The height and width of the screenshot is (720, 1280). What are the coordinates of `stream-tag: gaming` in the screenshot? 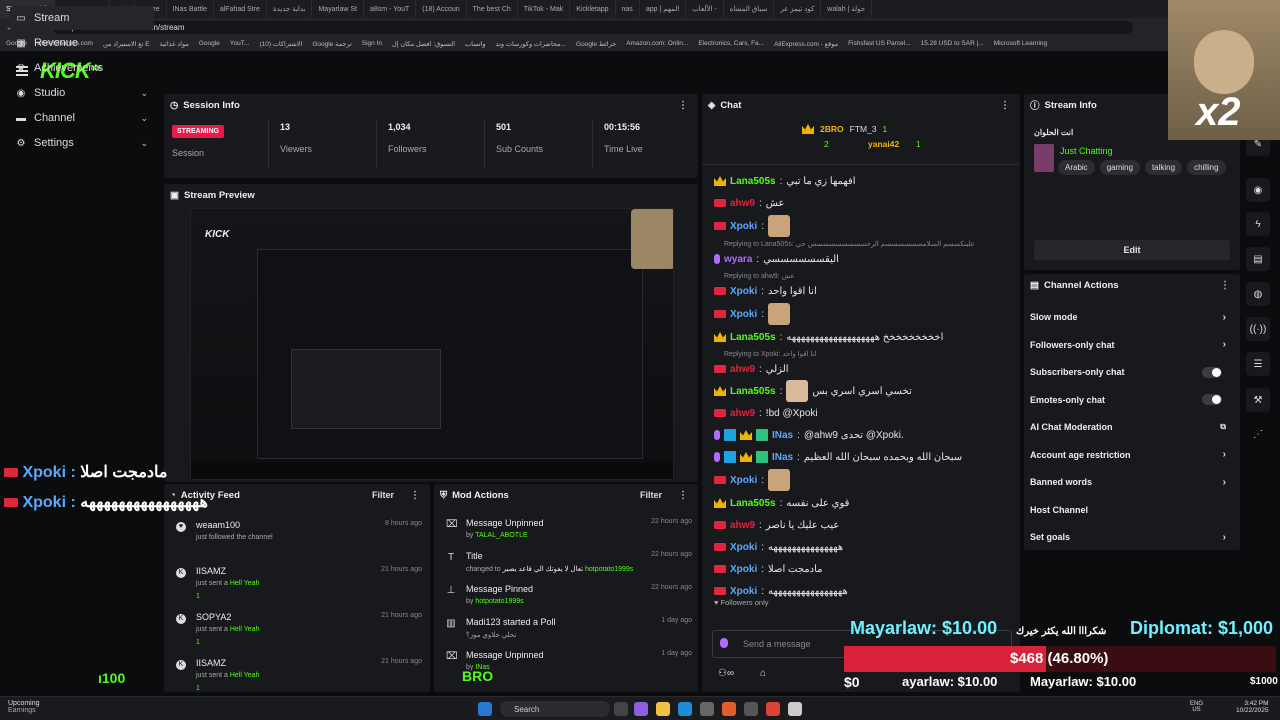 It's located at (1119, 167).